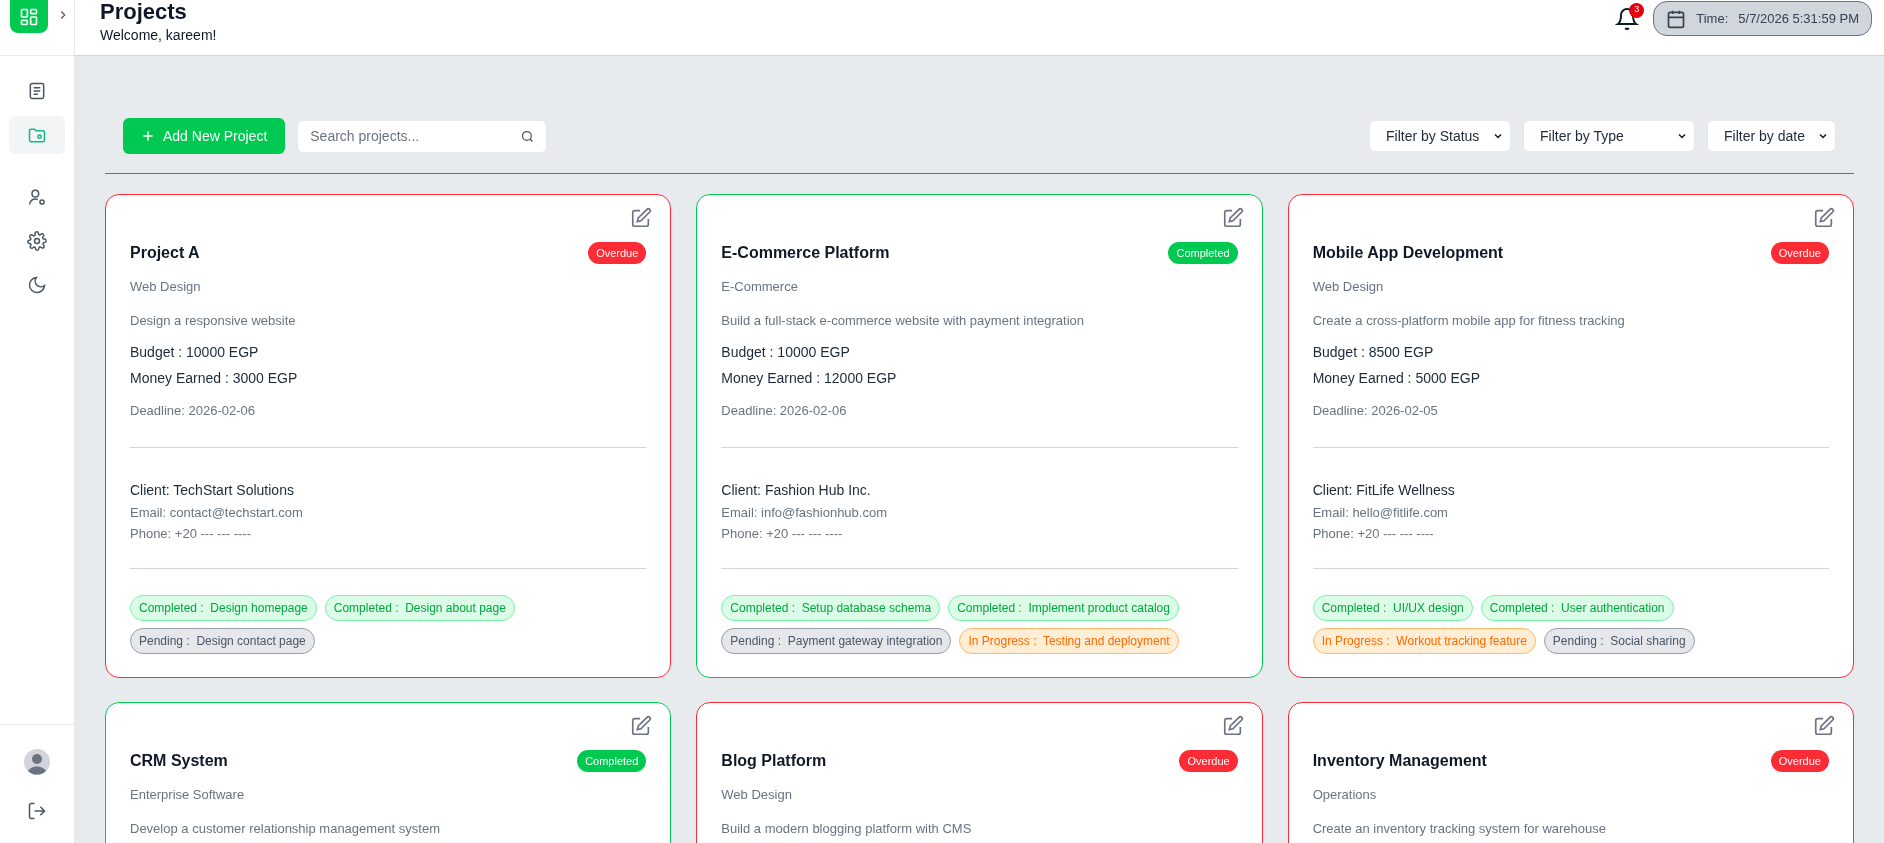  Describe the element at coordinates (804, 512) in the screenshot. I see `client-email: Email: info@fashionhub.com` at that location.